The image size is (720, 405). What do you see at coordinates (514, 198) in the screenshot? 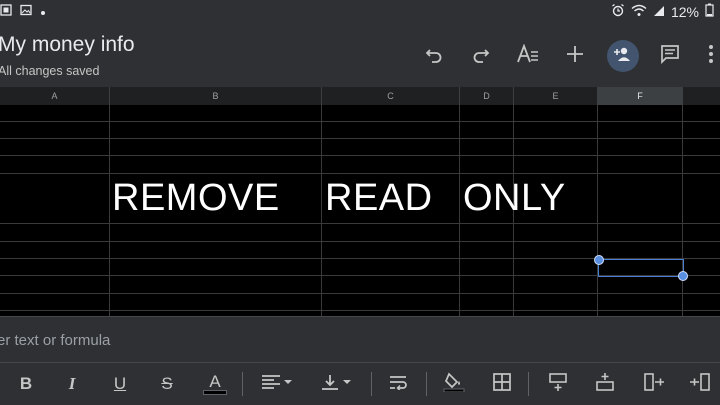
I see `overlay-word-only: ONLY` at bounding box center [514, 198].